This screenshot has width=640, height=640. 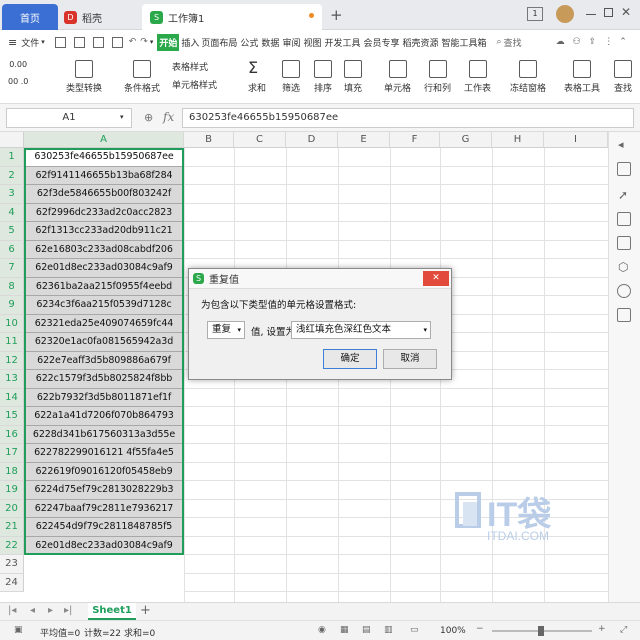 I want to click on sidebar-properties-icon, so click(x=624, y=169).